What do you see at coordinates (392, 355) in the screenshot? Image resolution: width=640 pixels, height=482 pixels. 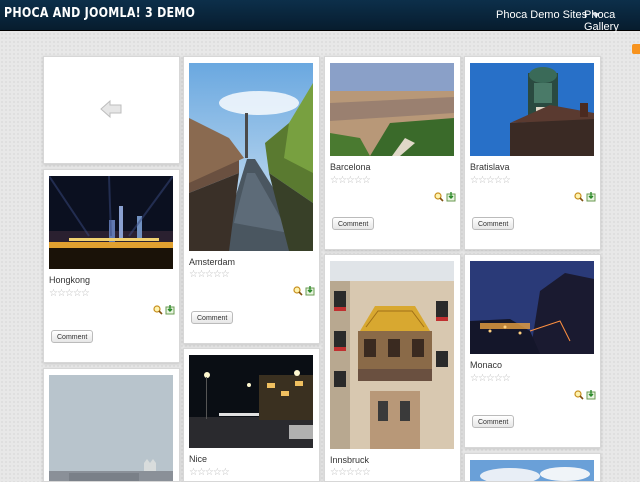 I see `photo-innsbruck` at bounding box center [392, 355].